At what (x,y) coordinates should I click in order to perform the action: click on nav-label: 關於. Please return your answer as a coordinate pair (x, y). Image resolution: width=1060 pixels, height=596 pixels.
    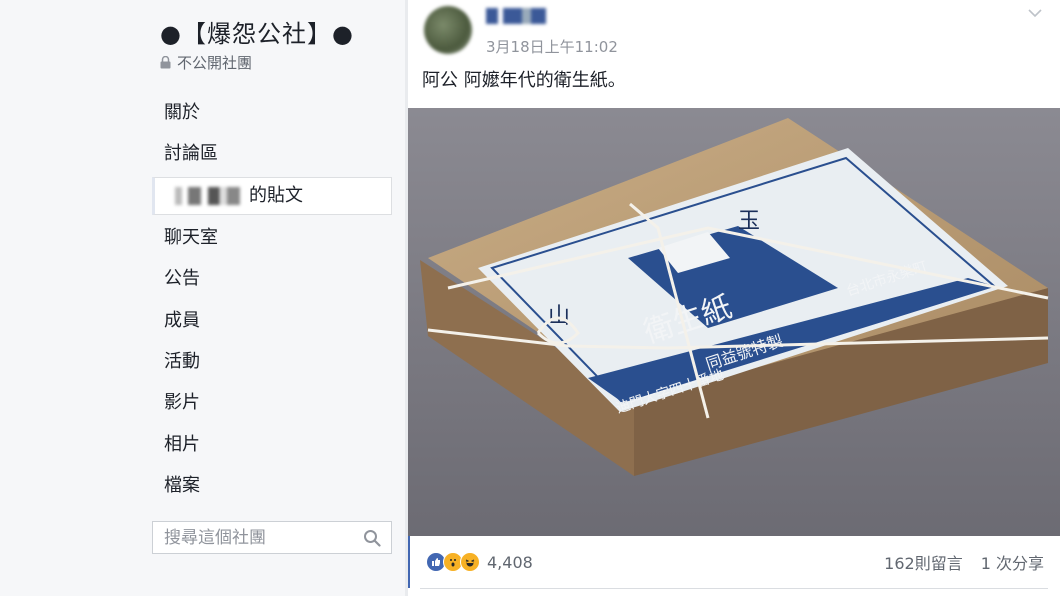
    Looking at the image, I should click on (182, 112).